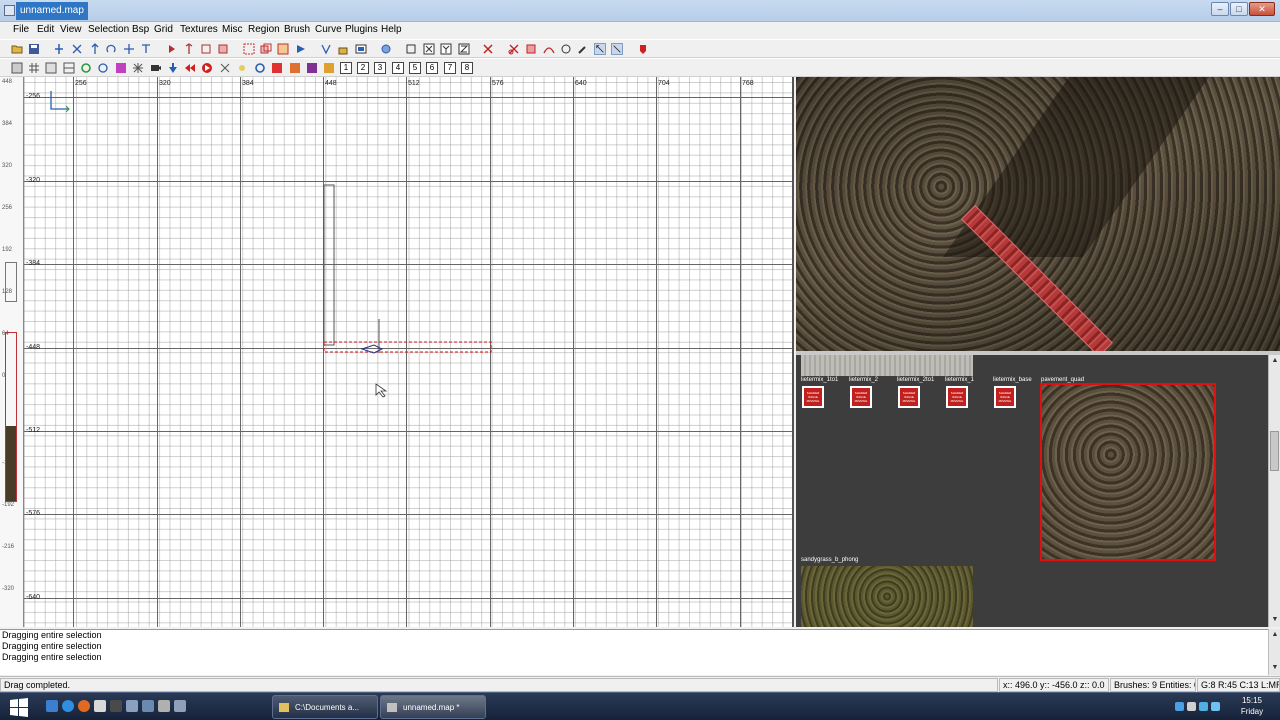  I want to click on grid-size-6-button: 6, so click(432, 68).